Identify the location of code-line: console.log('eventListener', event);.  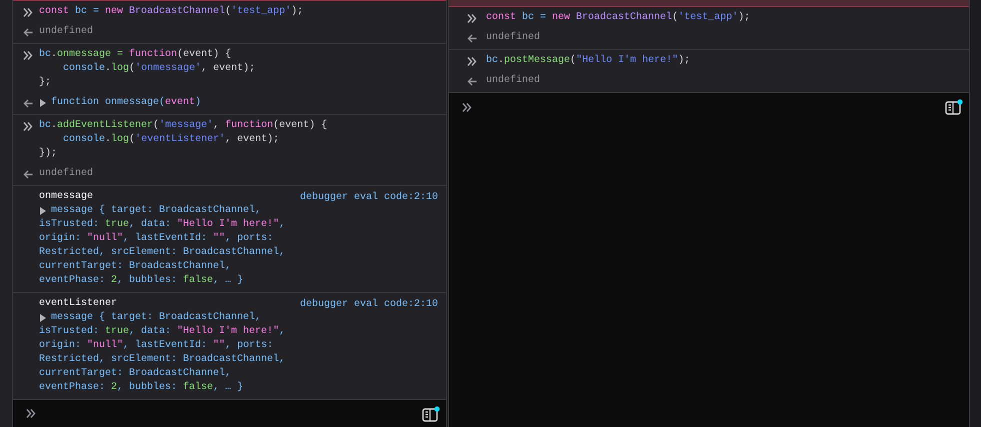
(171, 140).